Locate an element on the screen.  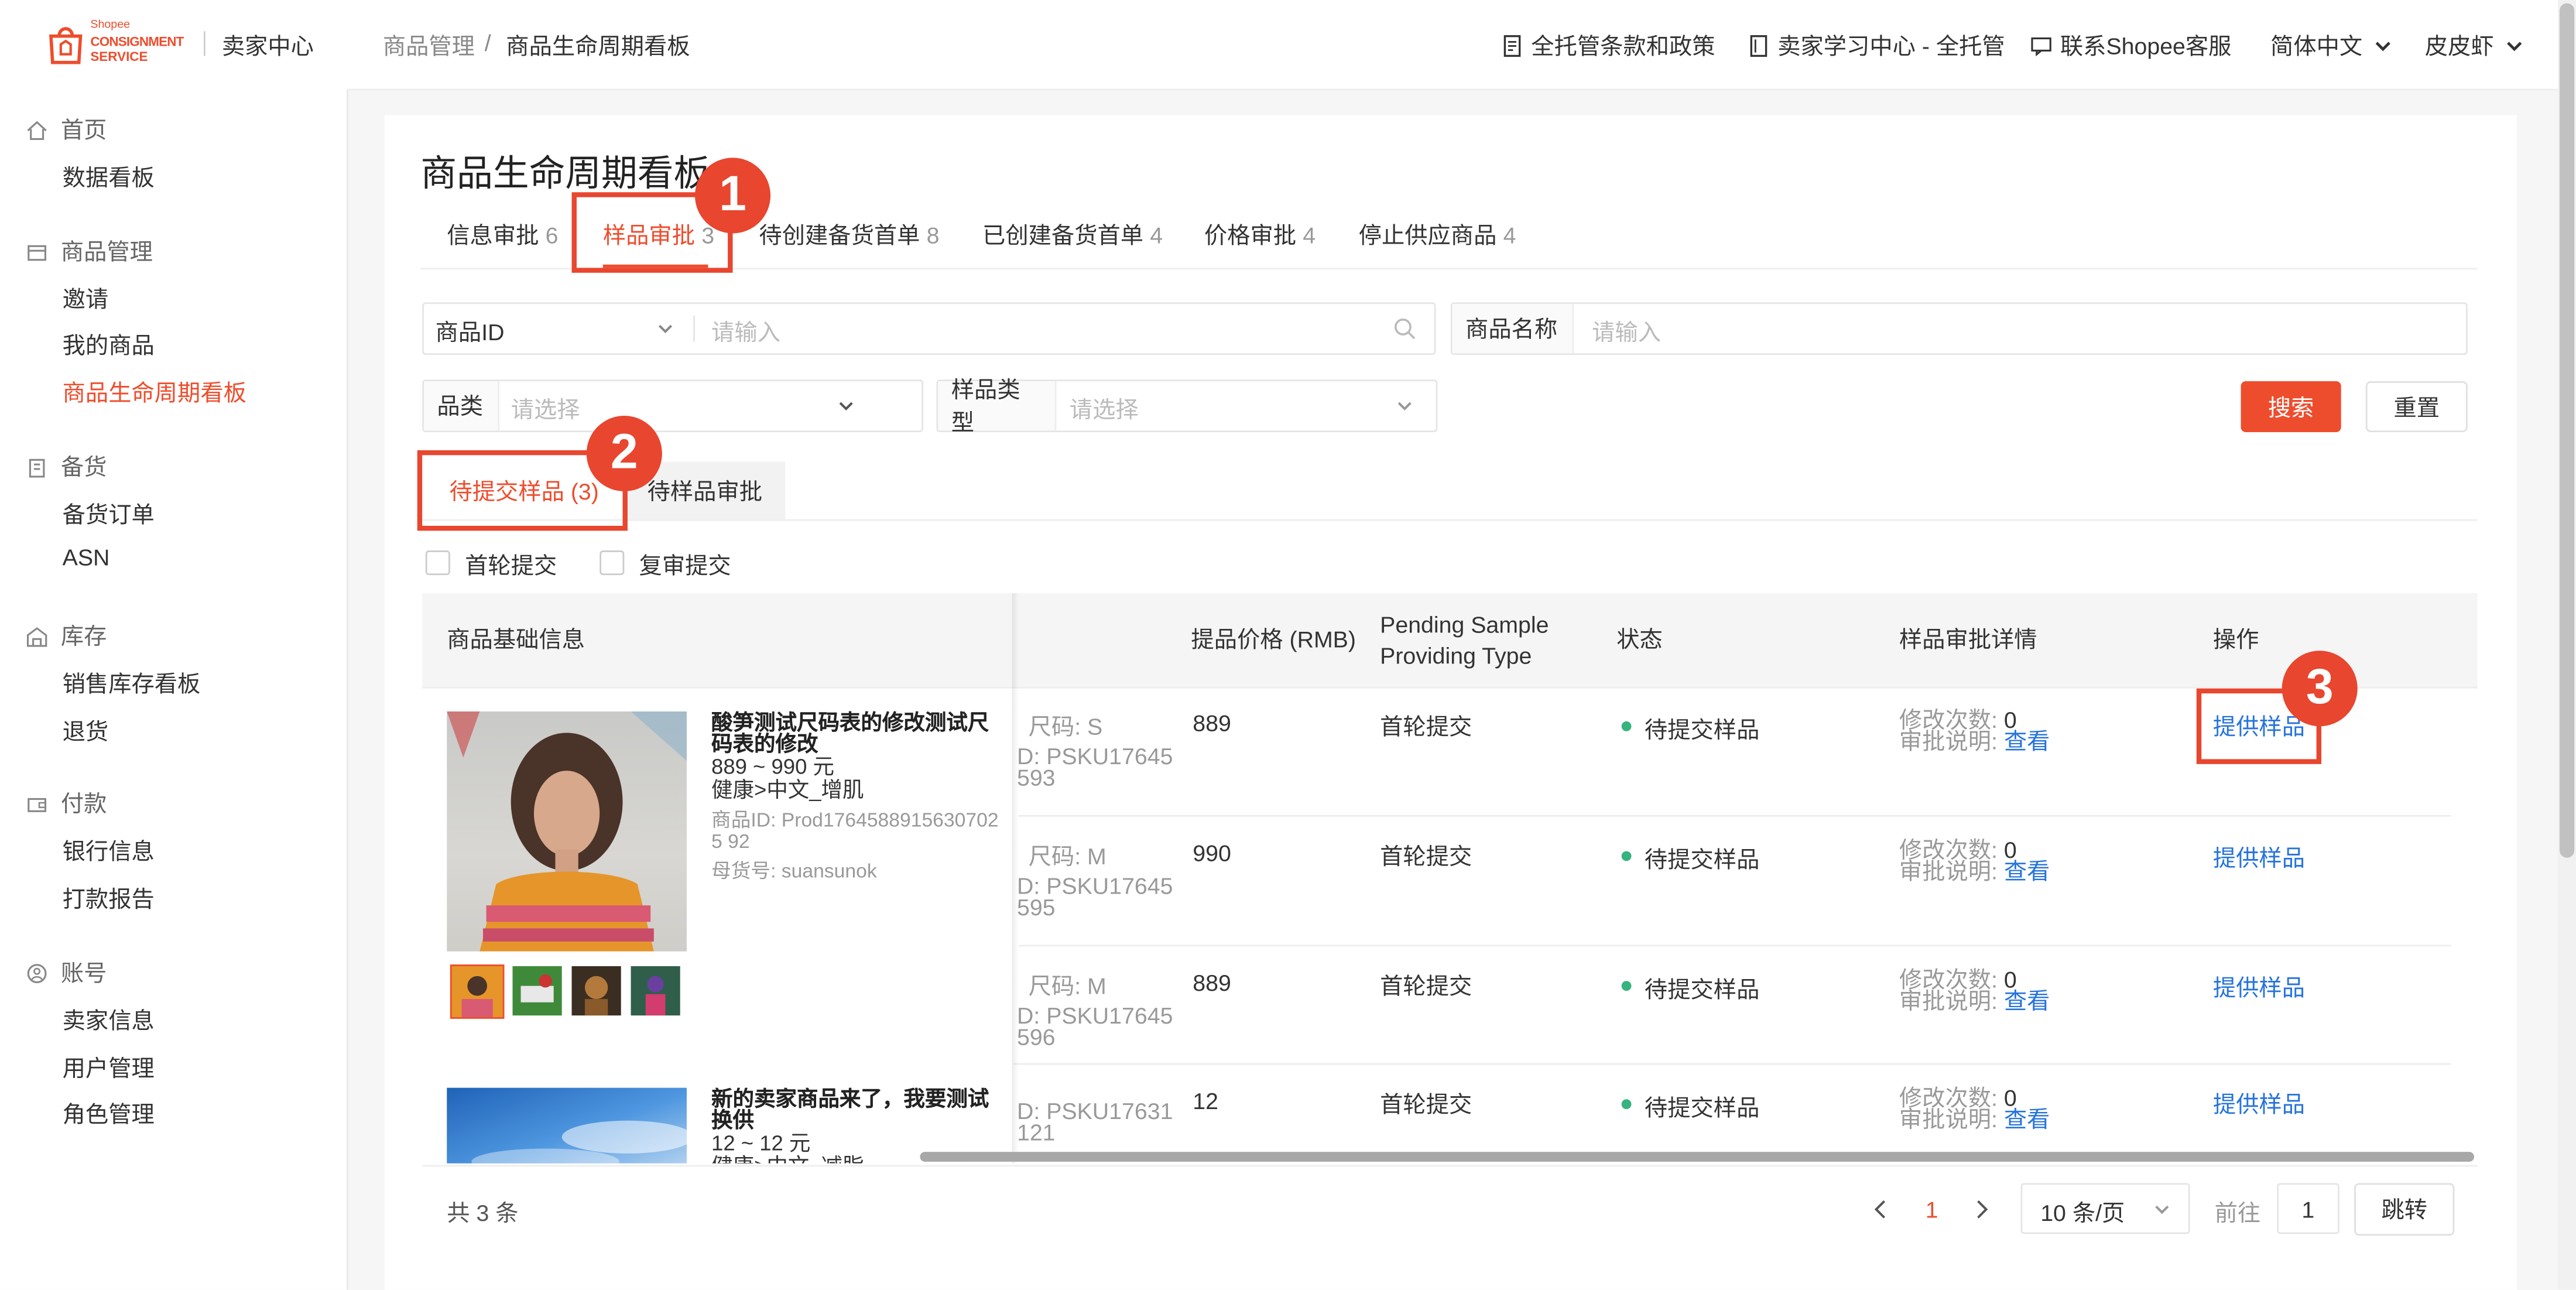
tab-label: 已创建备货首单 is located at coordinates (1063, 235).